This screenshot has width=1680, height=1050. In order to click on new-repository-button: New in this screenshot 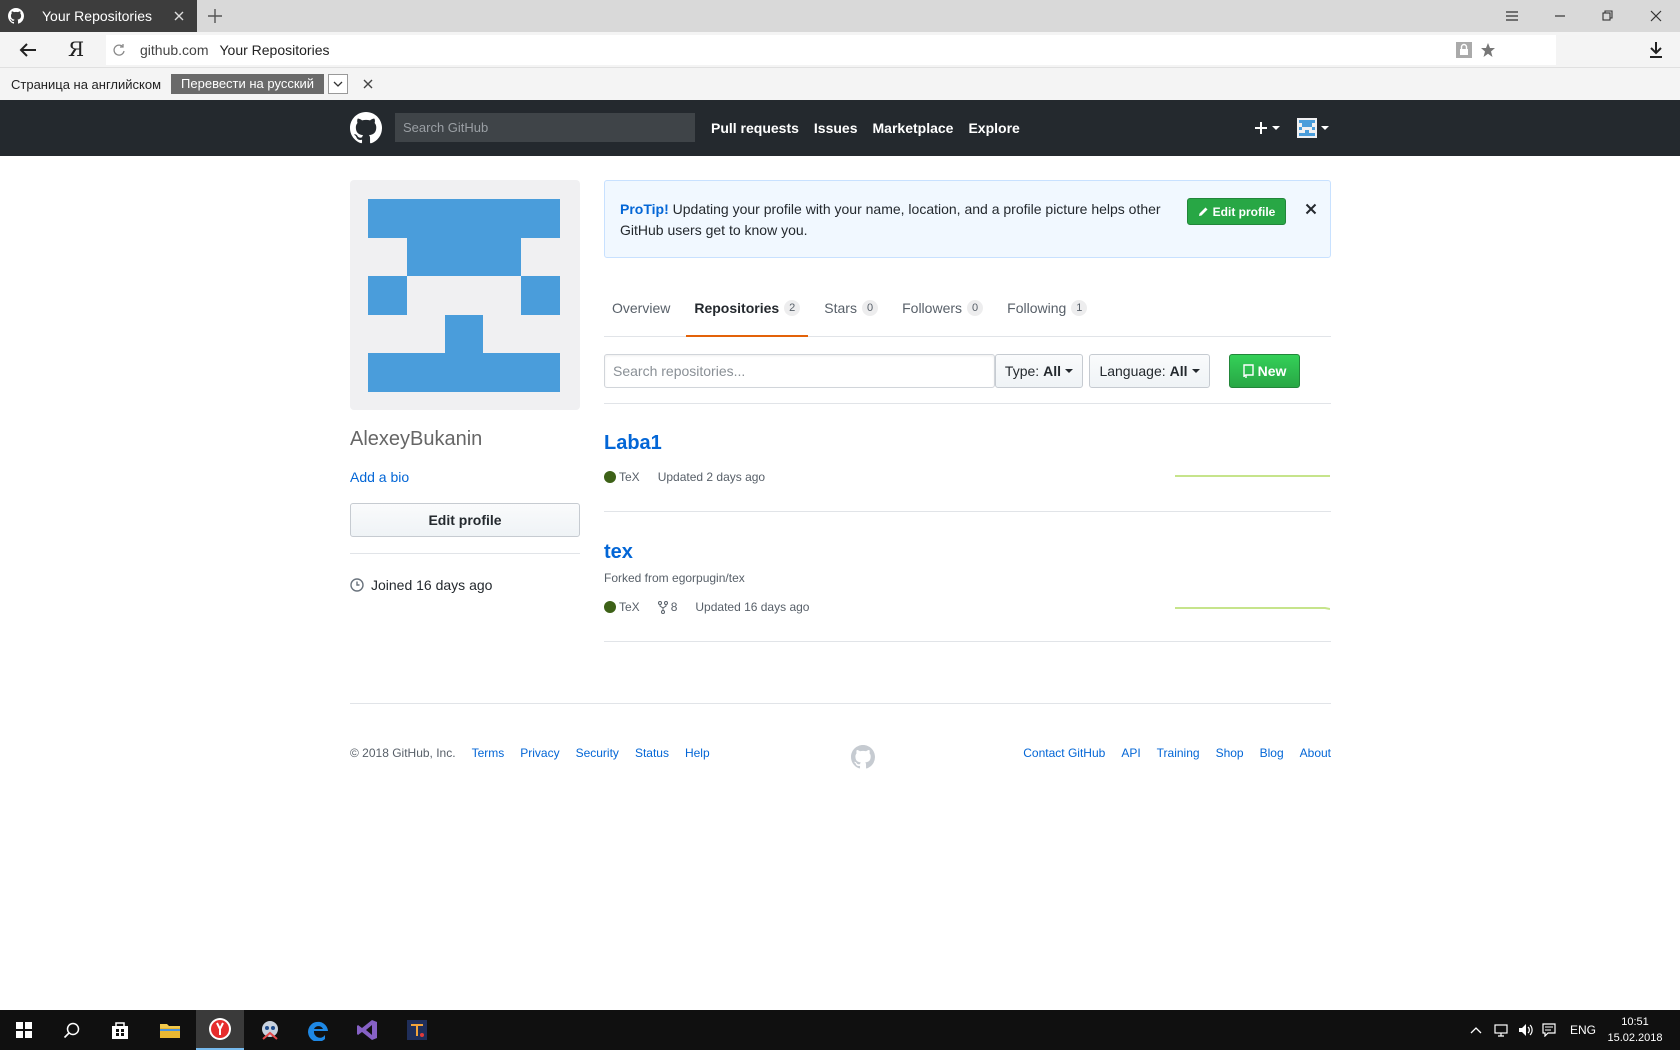, I will do `click(1264, 371)`.